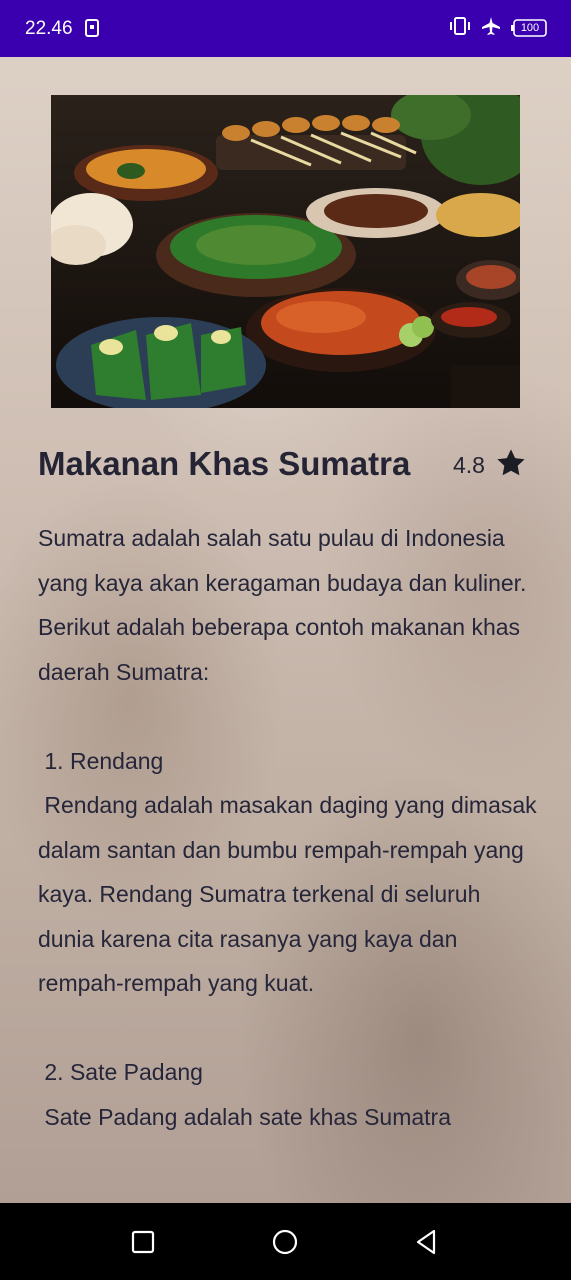 This screenshot has height=1280, width=571. I want to click on status-icons: 100, so click(498, 28).